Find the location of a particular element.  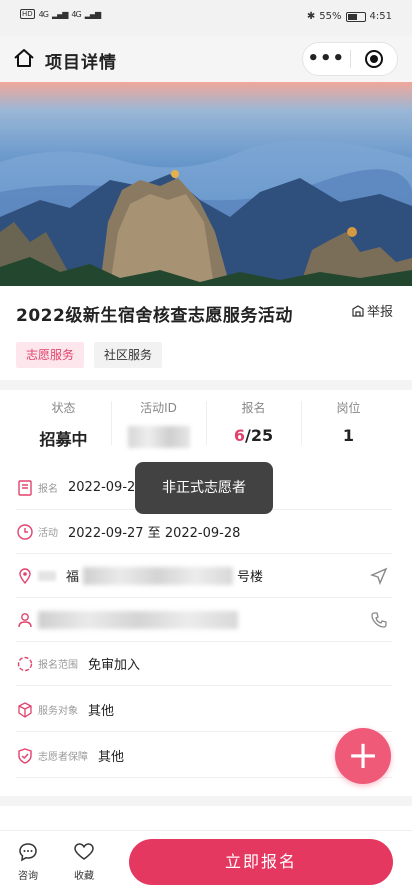

signup-scope-row: 报名范围 免审加入 is located at coordinates (204, 664).